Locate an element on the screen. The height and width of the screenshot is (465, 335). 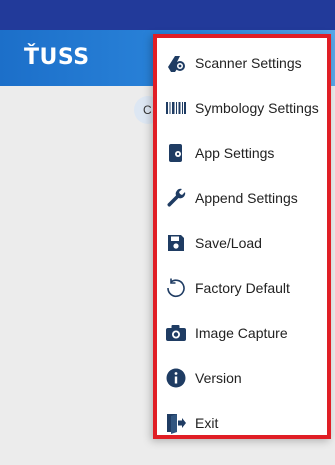
menu-item-save-load: Save/Load is located at coordinates (242, 243).